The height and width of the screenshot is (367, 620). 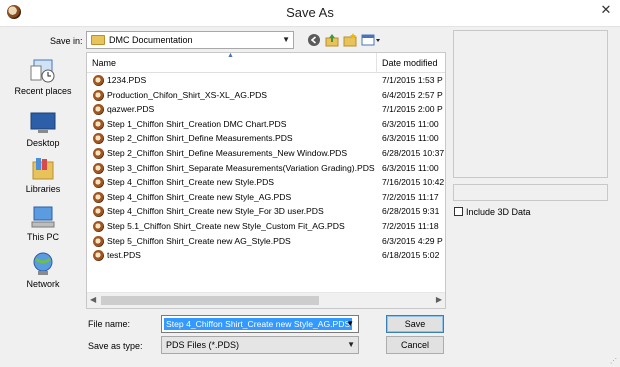 What do you see at coordinates (410, 196) in the screenshot?
I see `file-date: 7/2/2015 11:17` at bounding box center [410, 196].